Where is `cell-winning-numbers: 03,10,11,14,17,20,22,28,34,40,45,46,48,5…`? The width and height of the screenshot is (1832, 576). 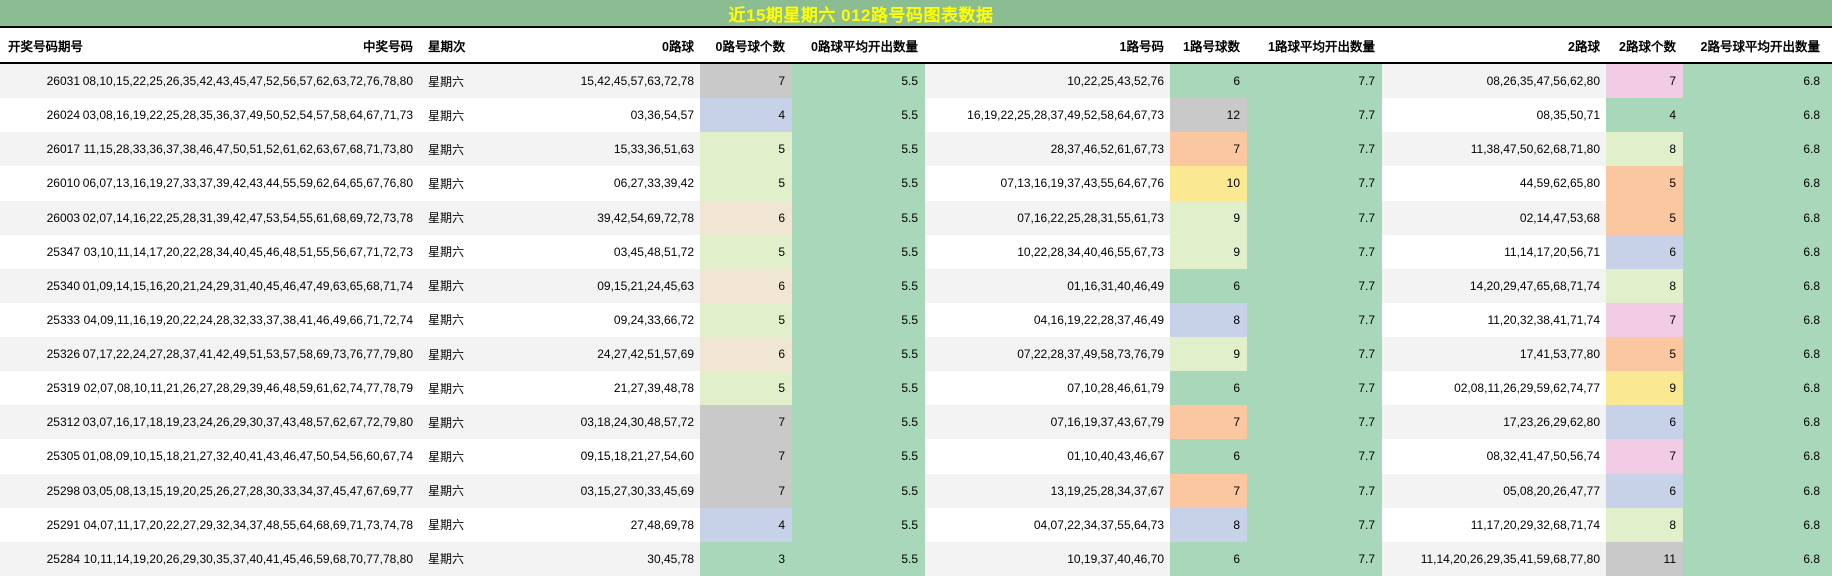 cell-winning-numbers: 03,10,11,14,17,20,22,28,34,40,45,46,48,5… is located at coordinates (248, 251).